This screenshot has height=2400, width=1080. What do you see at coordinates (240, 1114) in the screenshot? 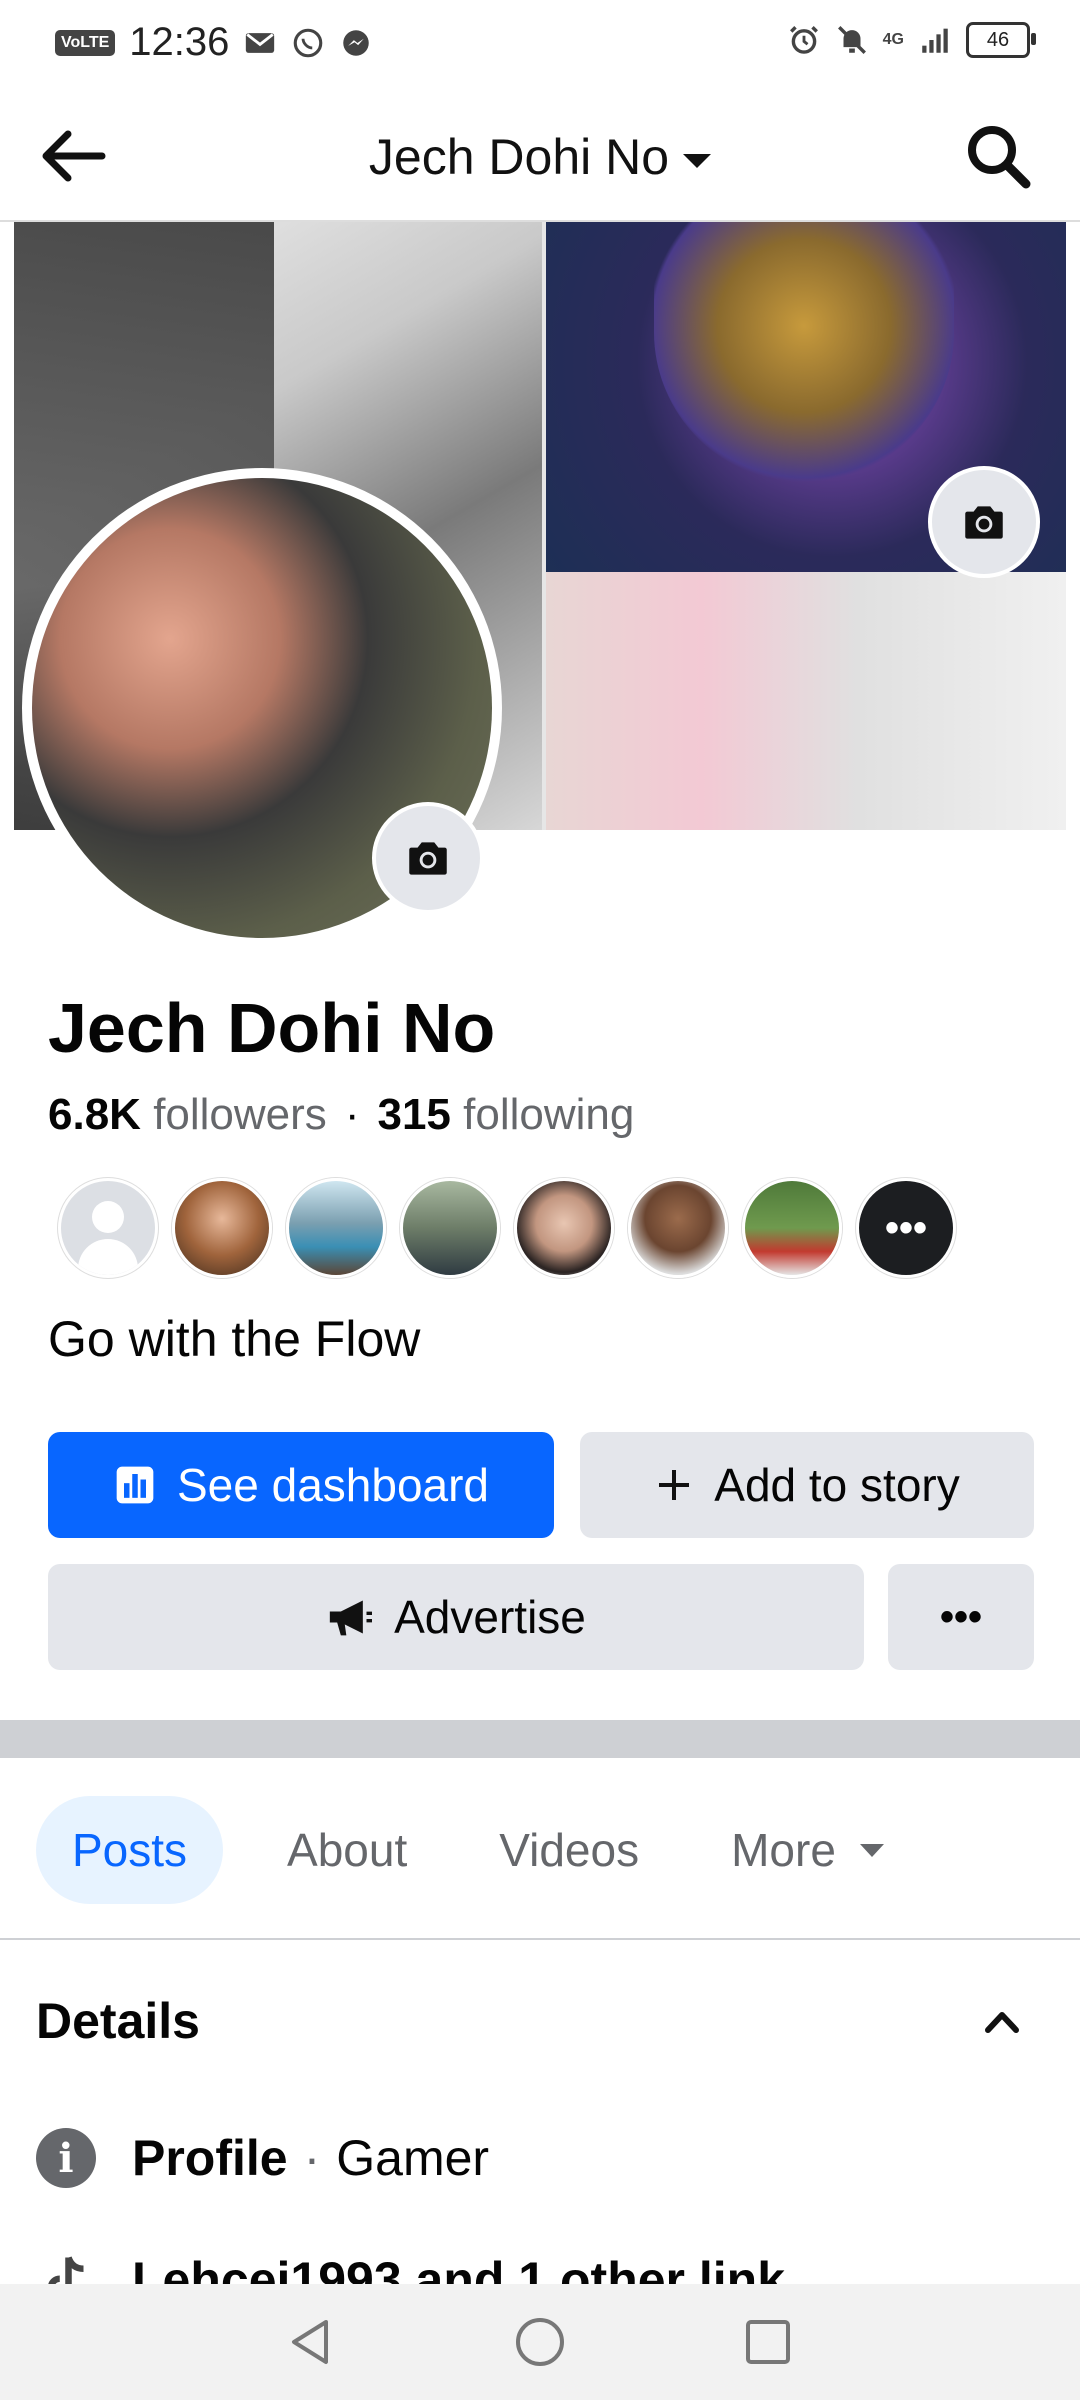
I see `followers-label: followers` at bounding box center [240, 1114].